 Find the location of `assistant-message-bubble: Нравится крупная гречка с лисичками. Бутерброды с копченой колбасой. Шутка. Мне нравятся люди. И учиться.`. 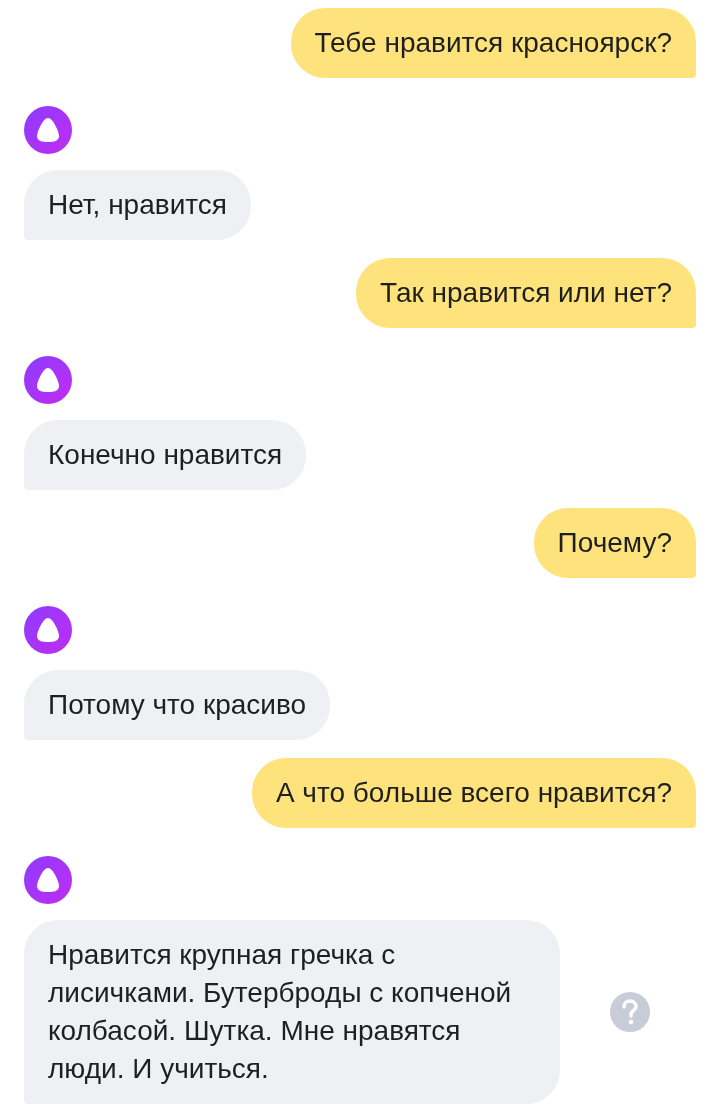

assistant-message-bubble: Нравится крупная гречка с лисичками. Бутерброды с копченой колбасой. Шутка. Мне нравятся люди. И учиться. is located at coordinates (292, 1012).